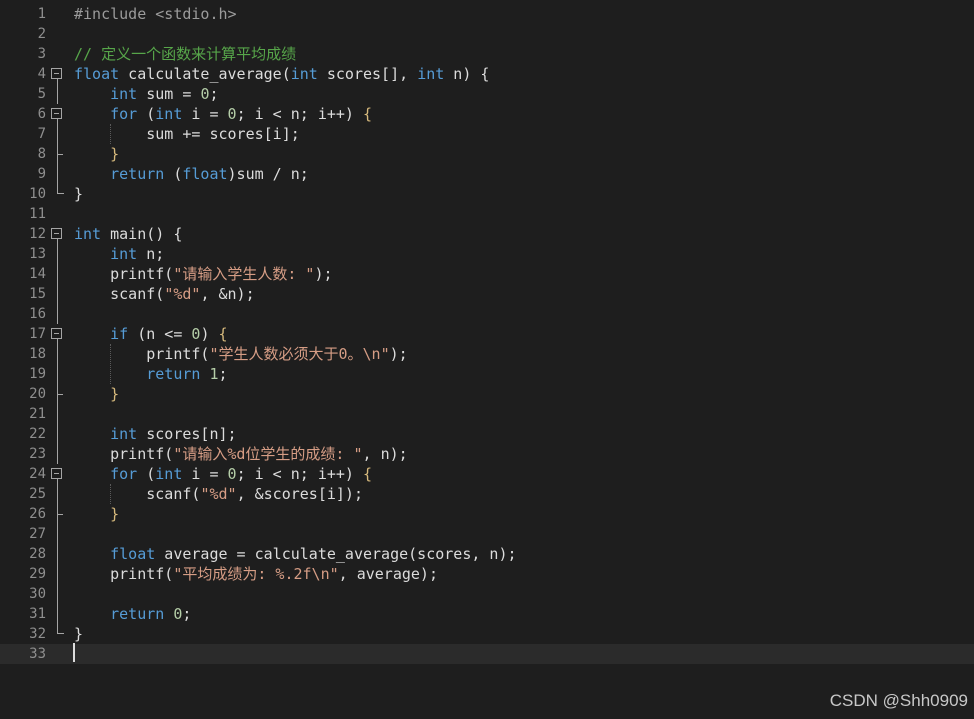 This screenshot has height=719, width=974. I want to click on code-line: 7 sum += scores[i];, so click(487, 134).